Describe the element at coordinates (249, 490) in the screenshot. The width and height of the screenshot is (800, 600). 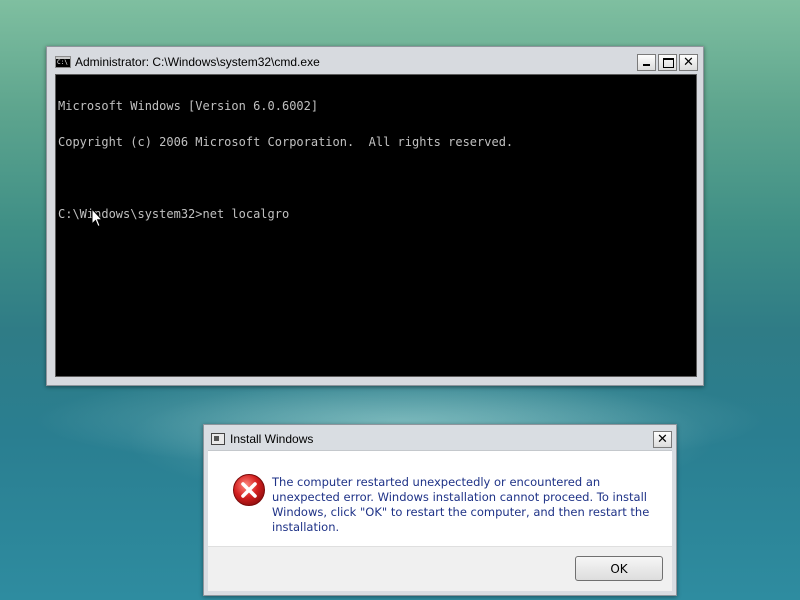
I see `error-icon` at that location.